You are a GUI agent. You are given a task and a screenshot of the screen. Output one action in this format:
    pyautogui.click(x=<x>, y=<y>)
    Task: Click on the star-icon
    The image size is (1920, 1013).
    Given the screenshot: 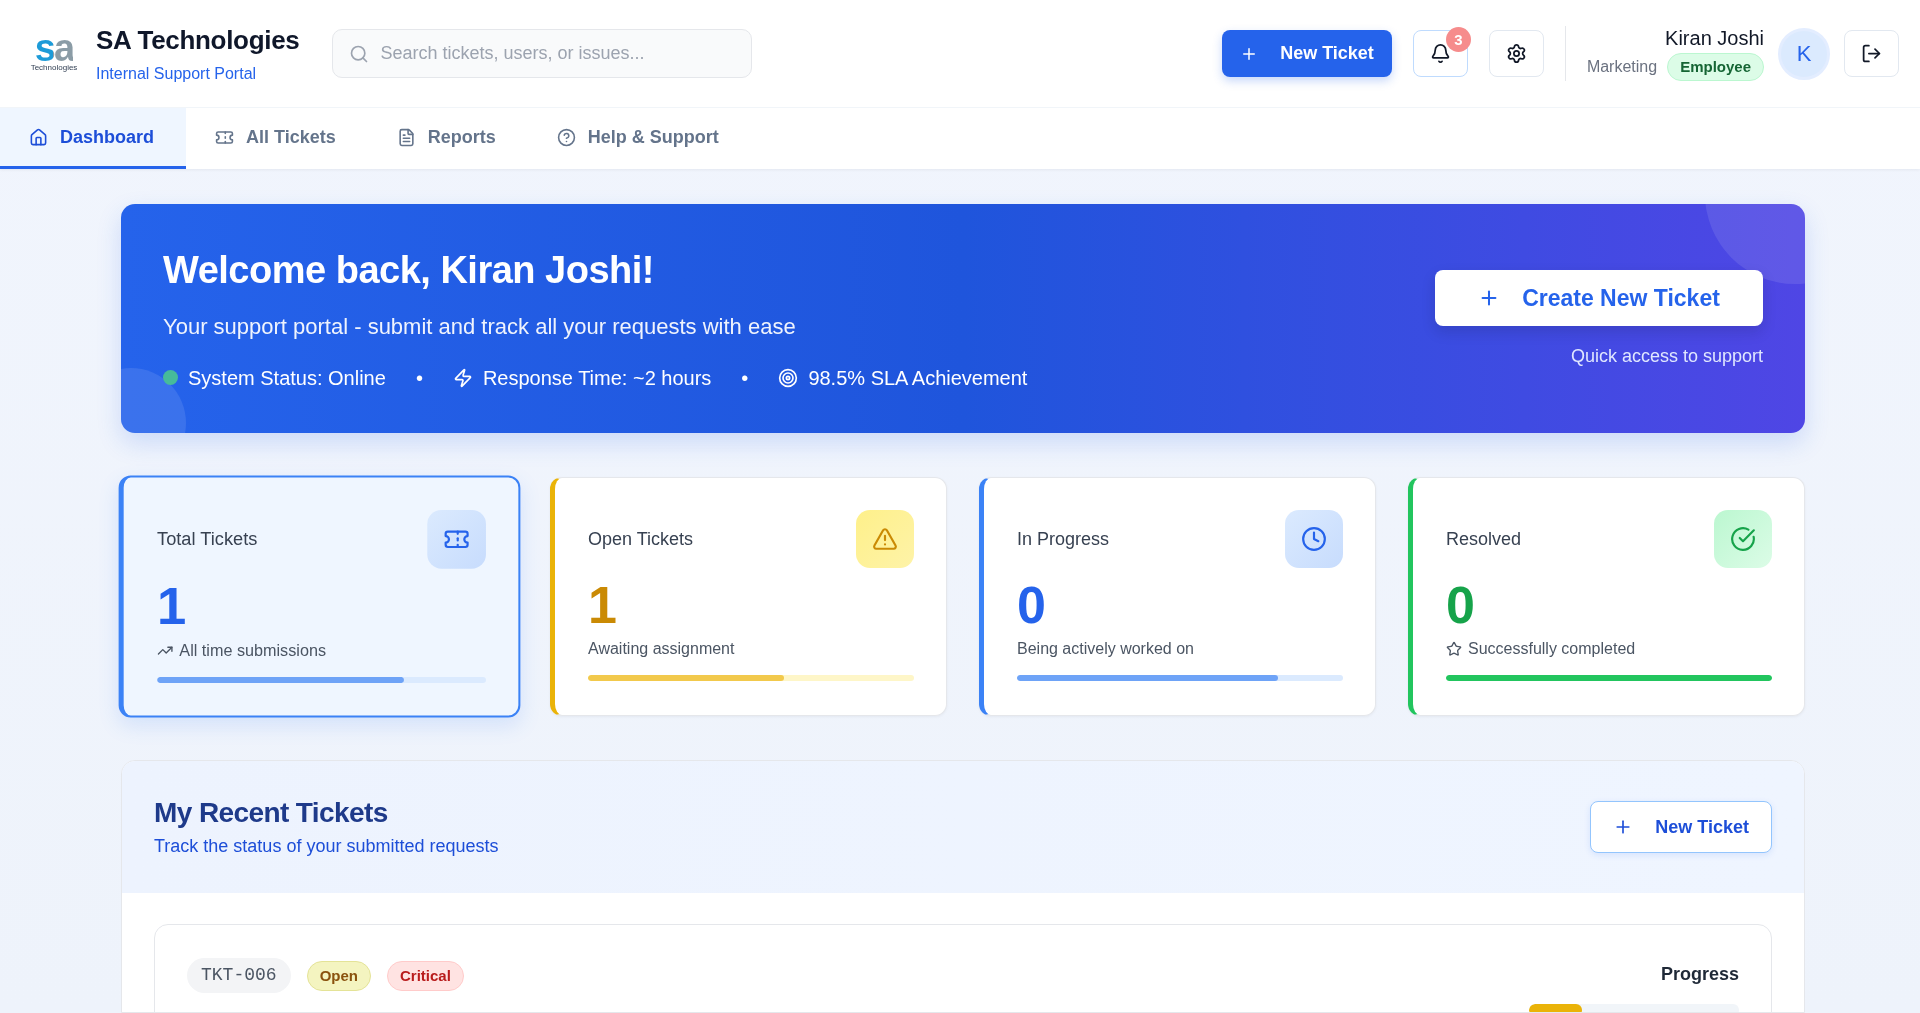 What is the action you would take?
    pyautogui.click(x=1454, y=649)
    